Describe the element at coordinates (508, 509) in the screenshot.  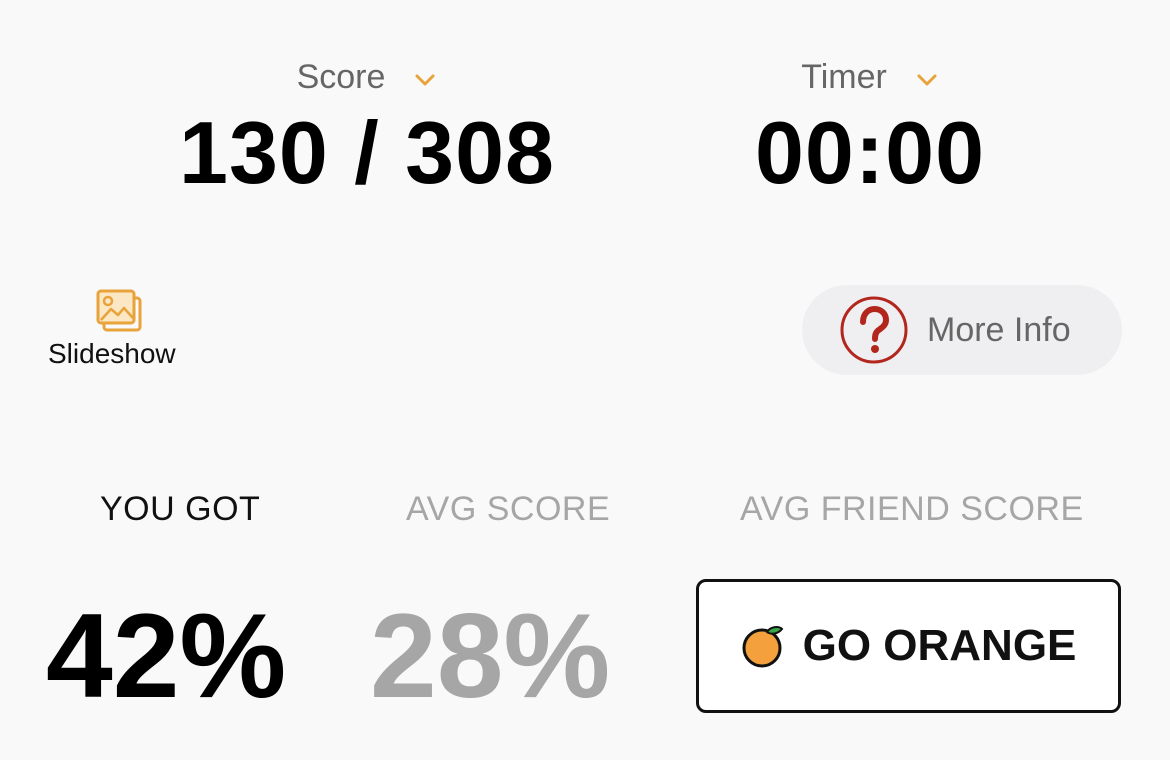
I see `avg-score-label: AVG SCORE` at that location.